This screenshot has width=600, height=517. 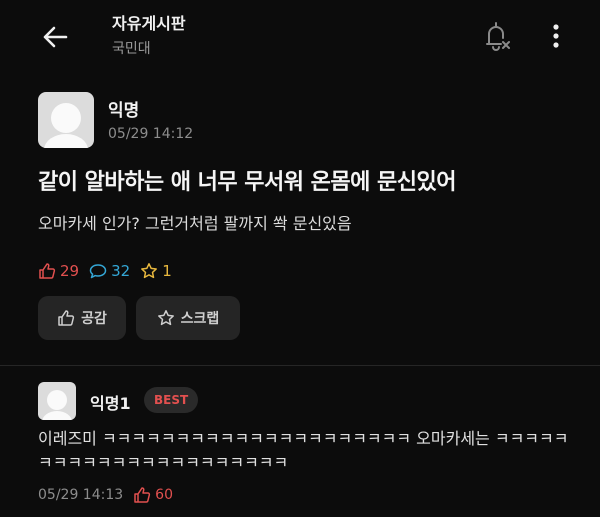 I want to click on comment-count: 32, so click(x=109, y=271).